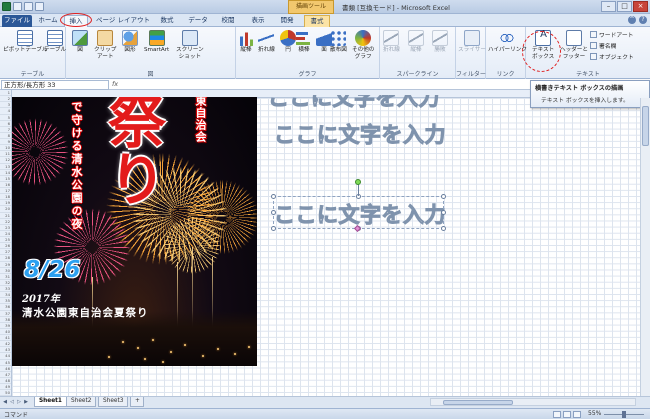 The image size is (650, 419). Describe the element at coordinates (640, 6) in the screenshot. I see `close-button: ×` at that location.